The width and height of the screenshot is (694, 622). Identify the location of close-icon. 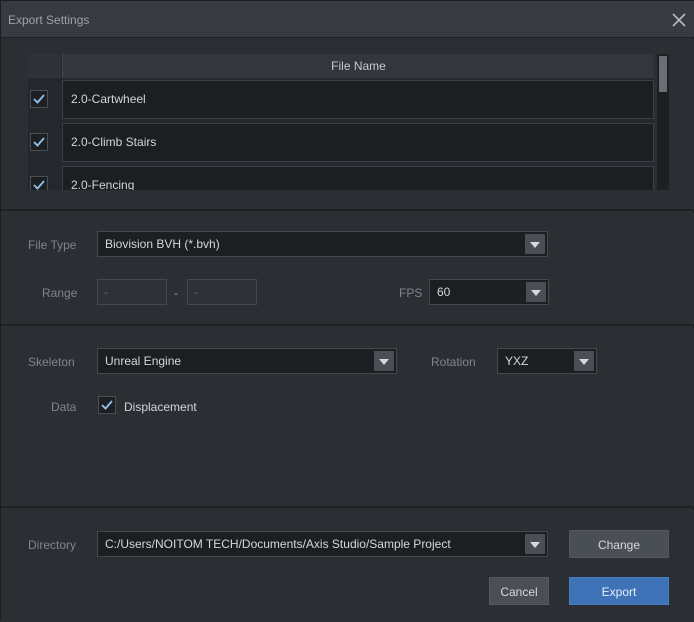
(679, 20).